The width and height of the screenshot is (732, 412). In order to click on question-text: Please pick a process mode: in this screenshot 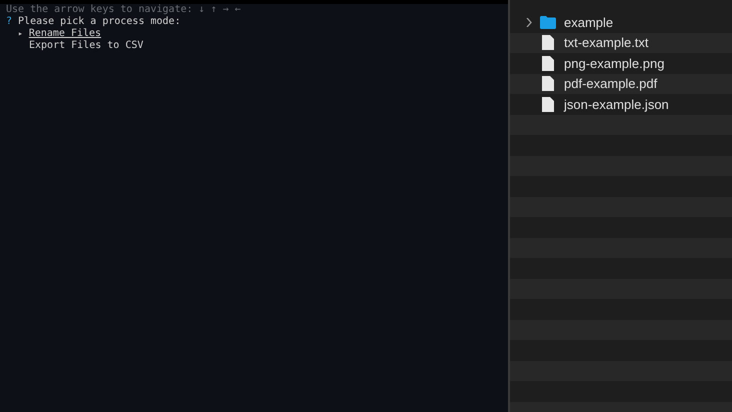, I will do `click(99, 22)`.